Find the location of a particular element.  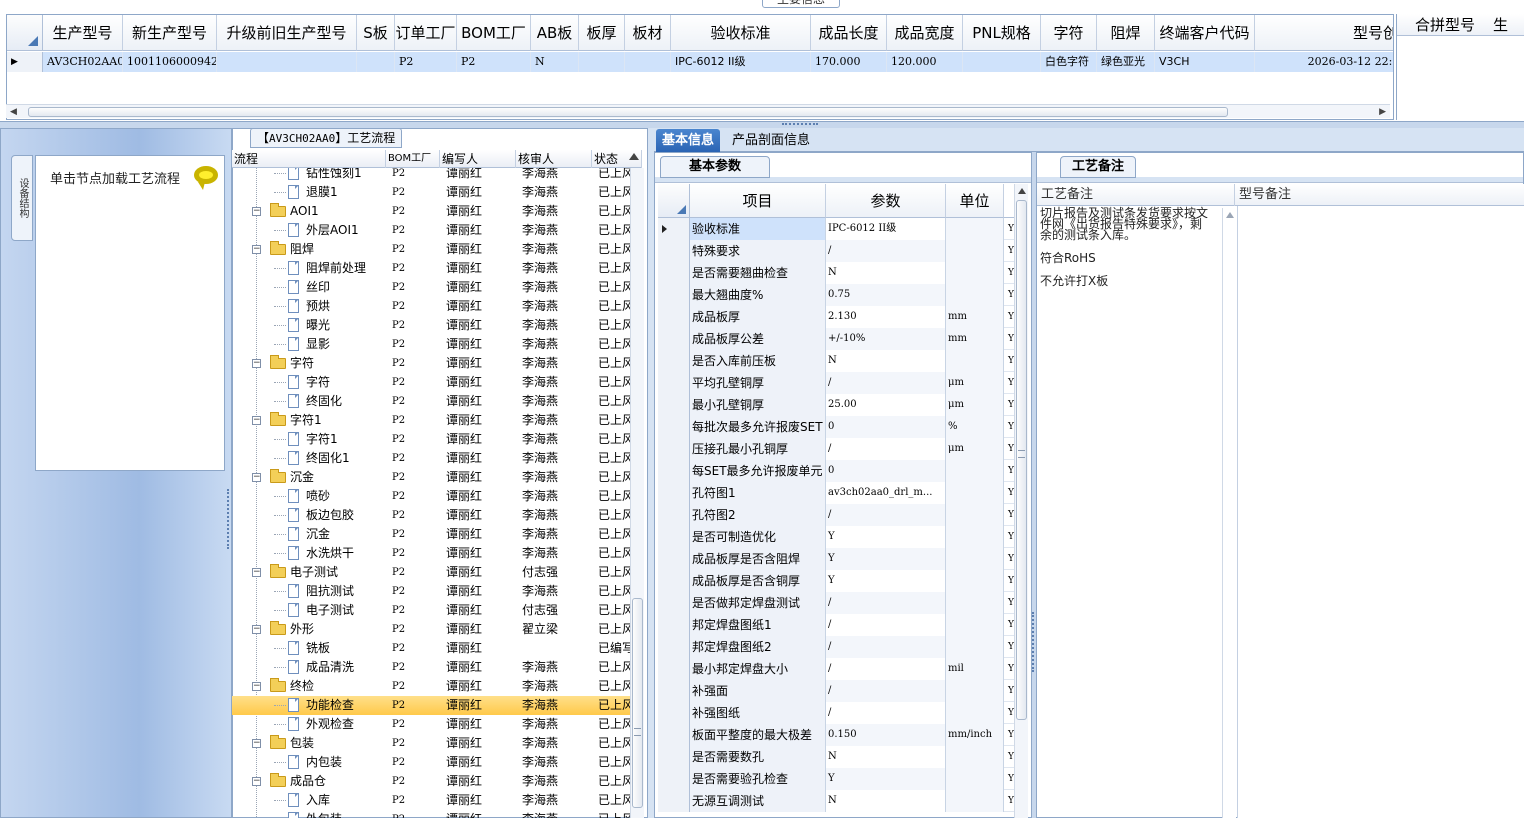

tree-node-group: − 阻焊 P2 谭丽红 李海燕 已上风 is located at coordinates (431, 249).